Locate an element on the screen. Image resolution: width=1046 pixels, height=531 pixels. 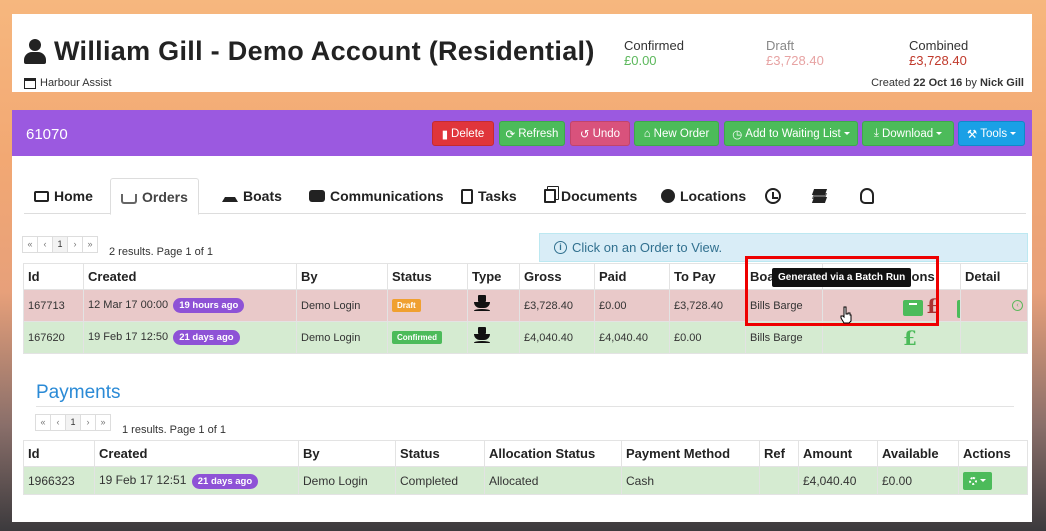
payment-allocation-cell: Allocated is located at coordinates (553, 480).